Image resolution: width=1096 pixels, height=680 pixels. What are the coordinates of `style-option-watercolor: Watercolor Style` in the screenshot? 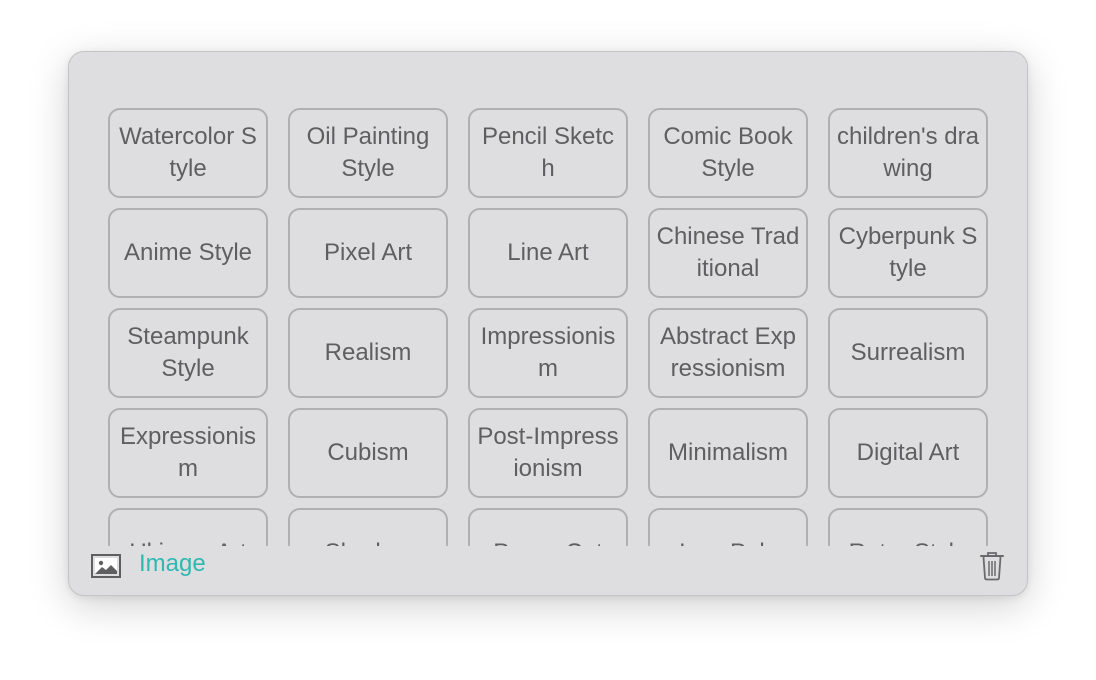 It's located at (188, 153).